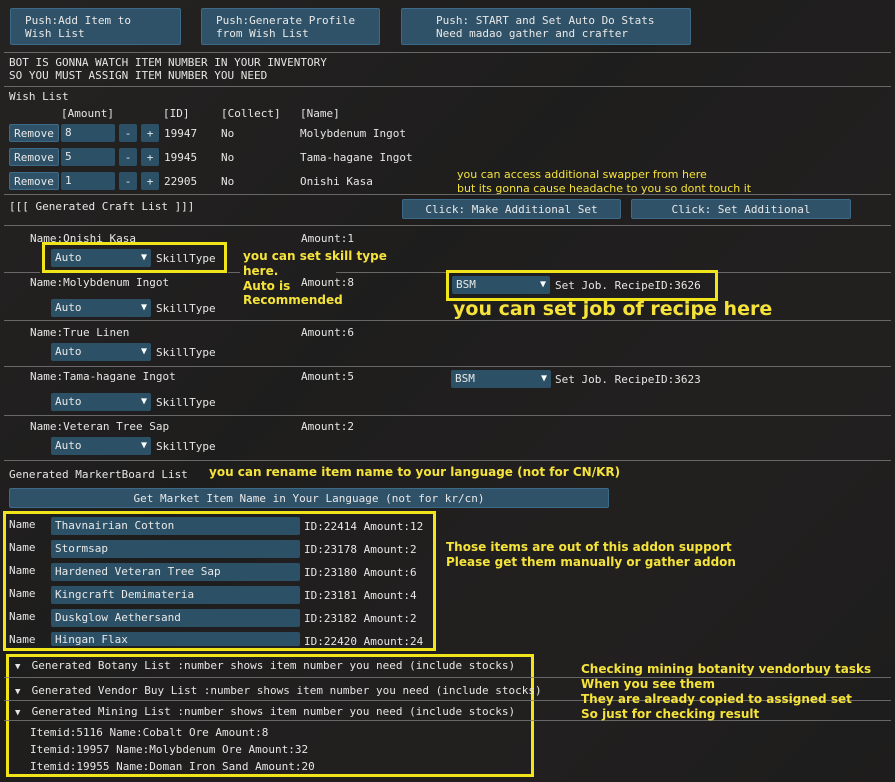 This screenshot has width=895, height=782. Describe the element at coordinates (261, 271) in the screenshot. I see `annotation-skill-2: here.` at that location.